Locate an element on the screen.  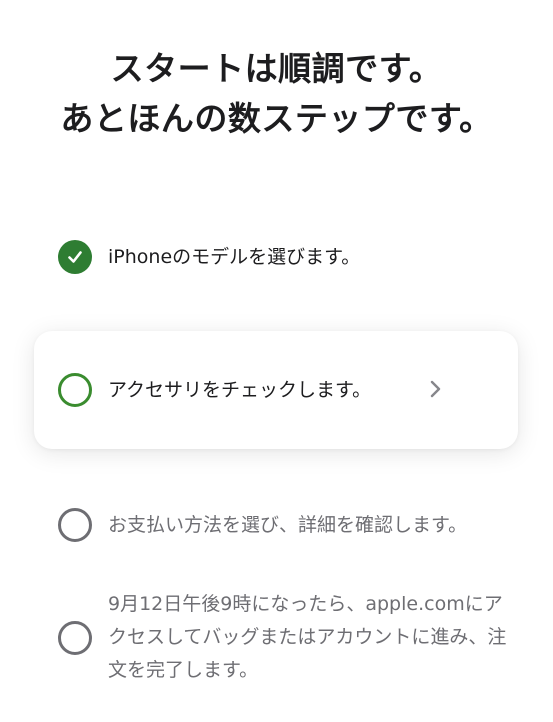
page-title-line-2: あとほんの数ステップです。 is located at coordinates (276, 118).